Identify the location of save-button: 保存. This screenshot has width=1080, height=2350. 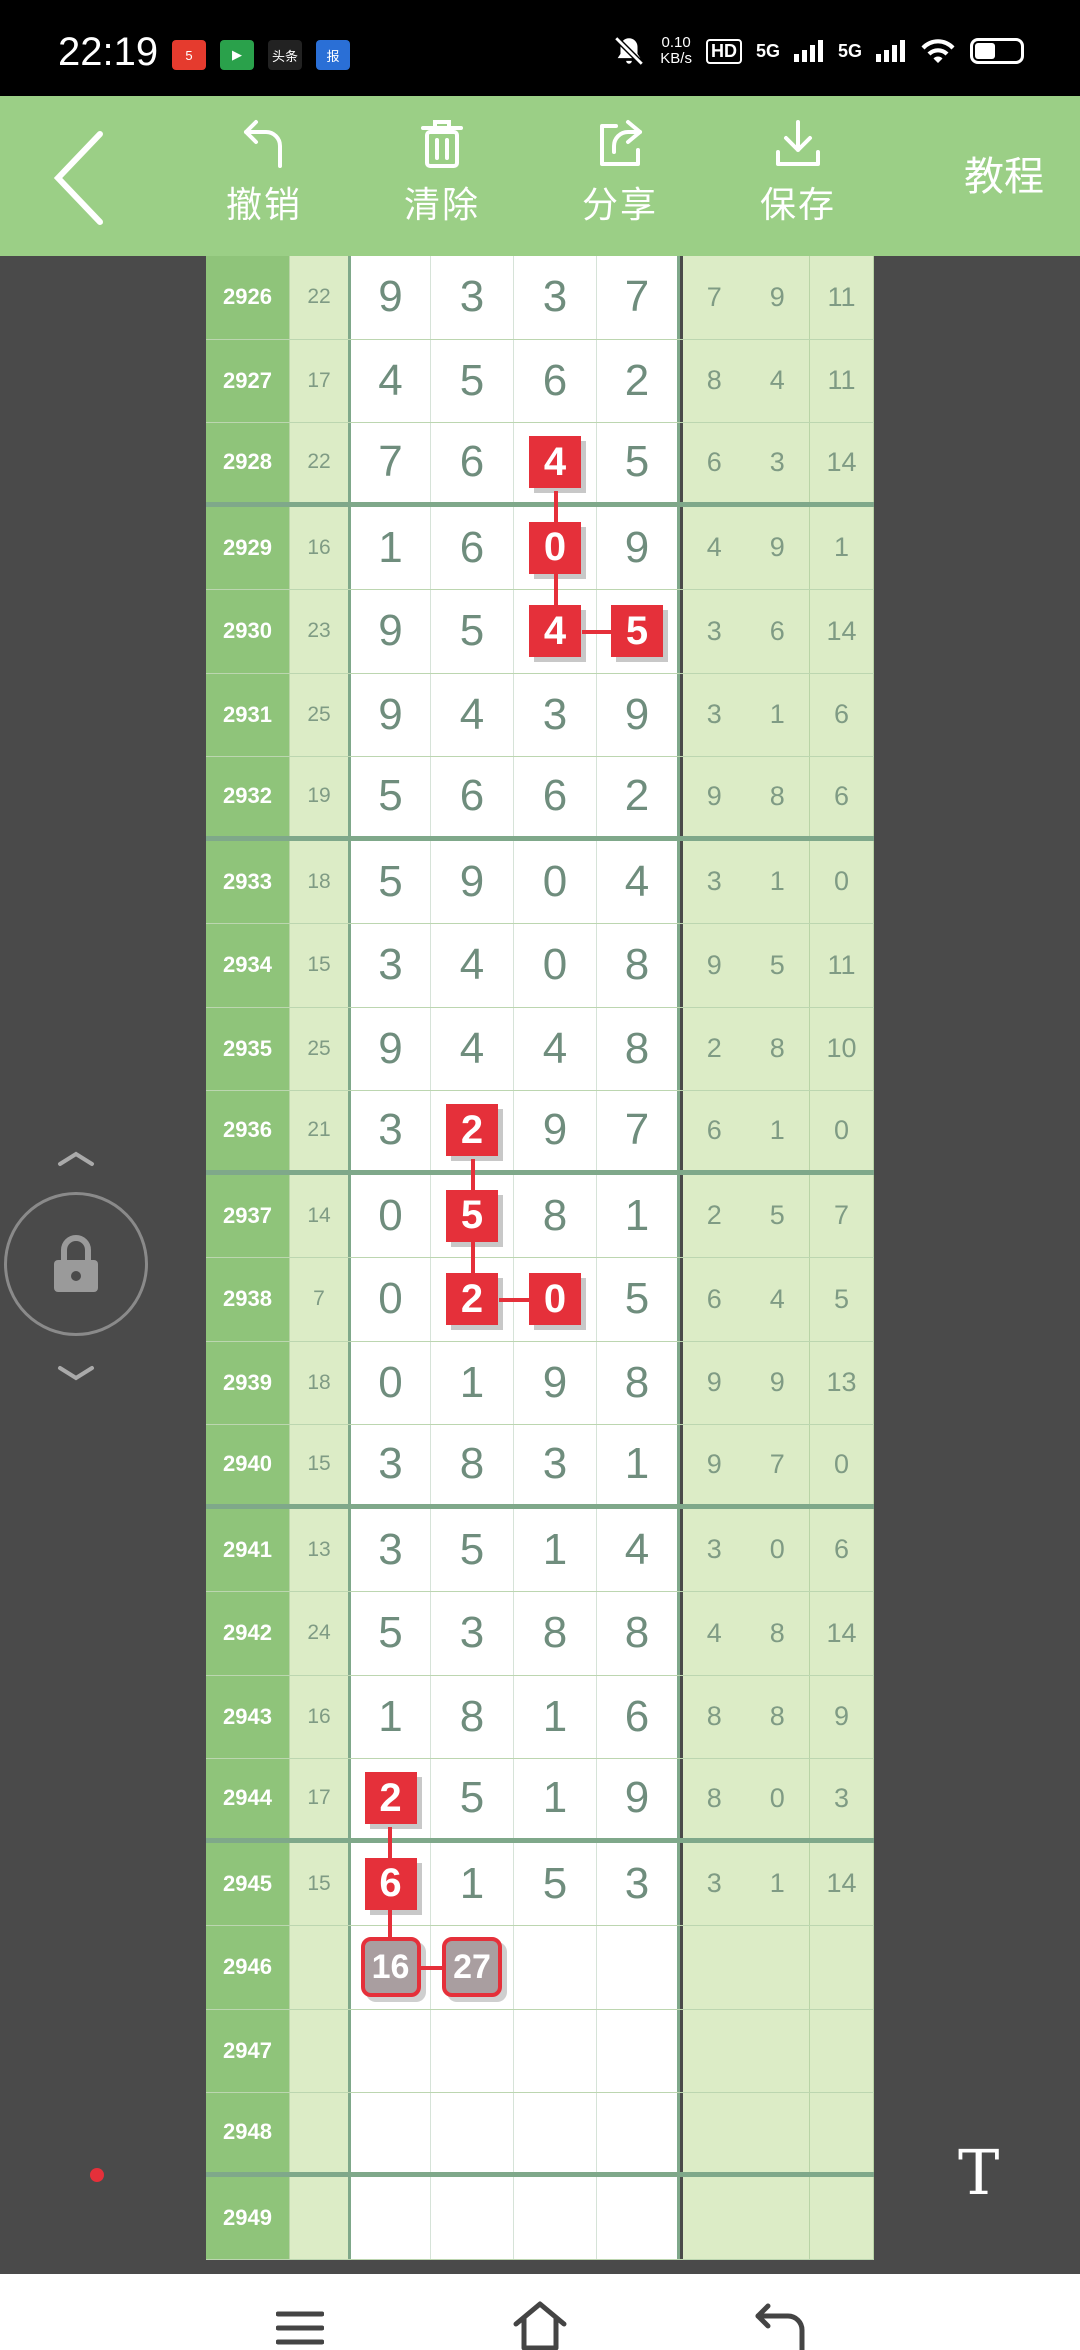
(798, 173).